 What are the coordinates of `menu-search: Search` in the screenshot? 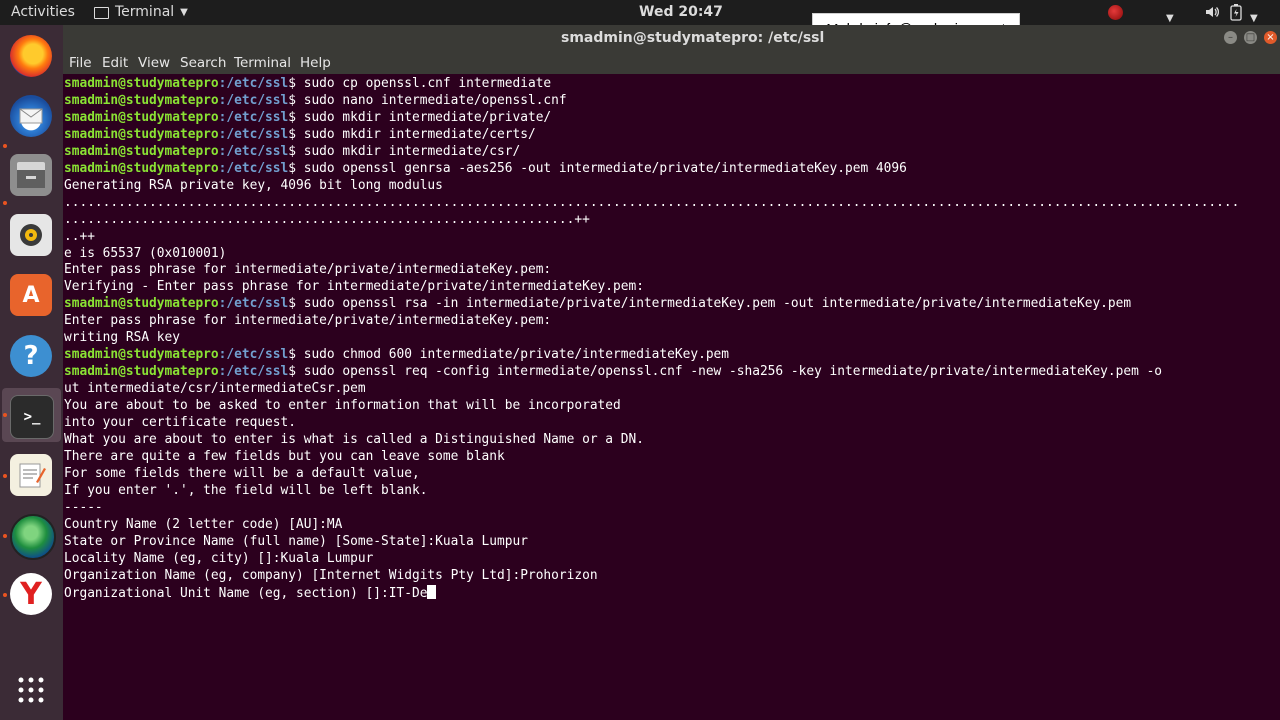 It's located at (203, 63).